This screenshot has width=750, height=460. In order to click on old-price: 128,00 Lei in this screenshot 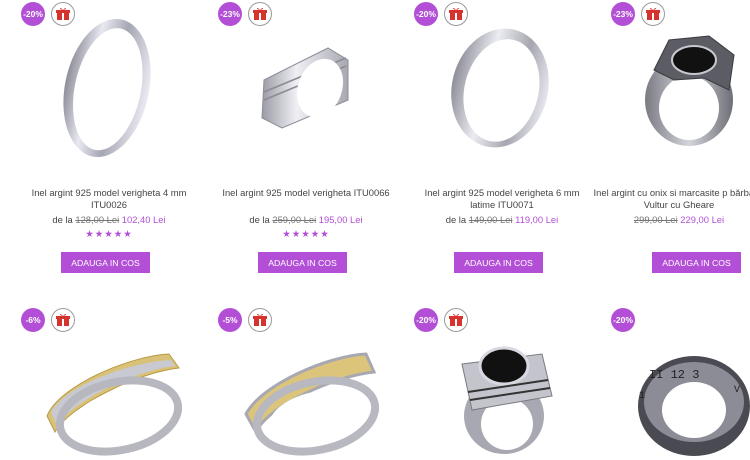, I will do `click(97, 219)`.